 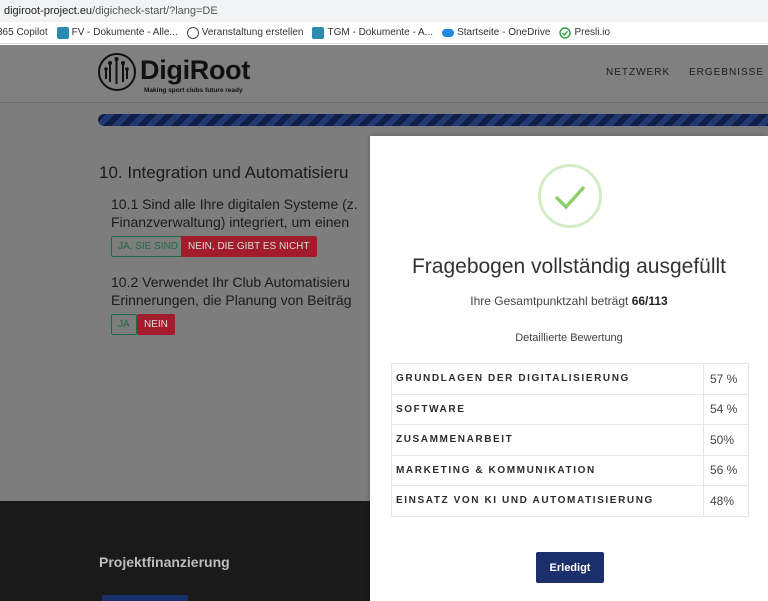 I want to click on bookmark-onedrive: Startseite - OneDrive, so click(x=496, y=32).